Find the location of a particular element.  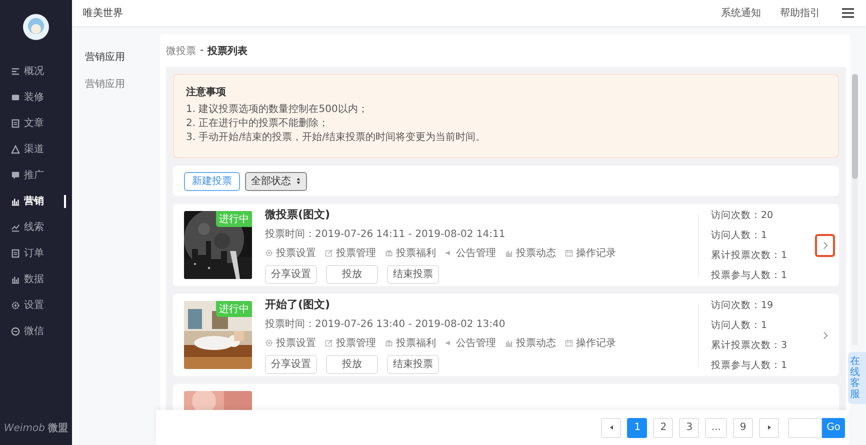

menu-icon is located at coordinates (848, 13).